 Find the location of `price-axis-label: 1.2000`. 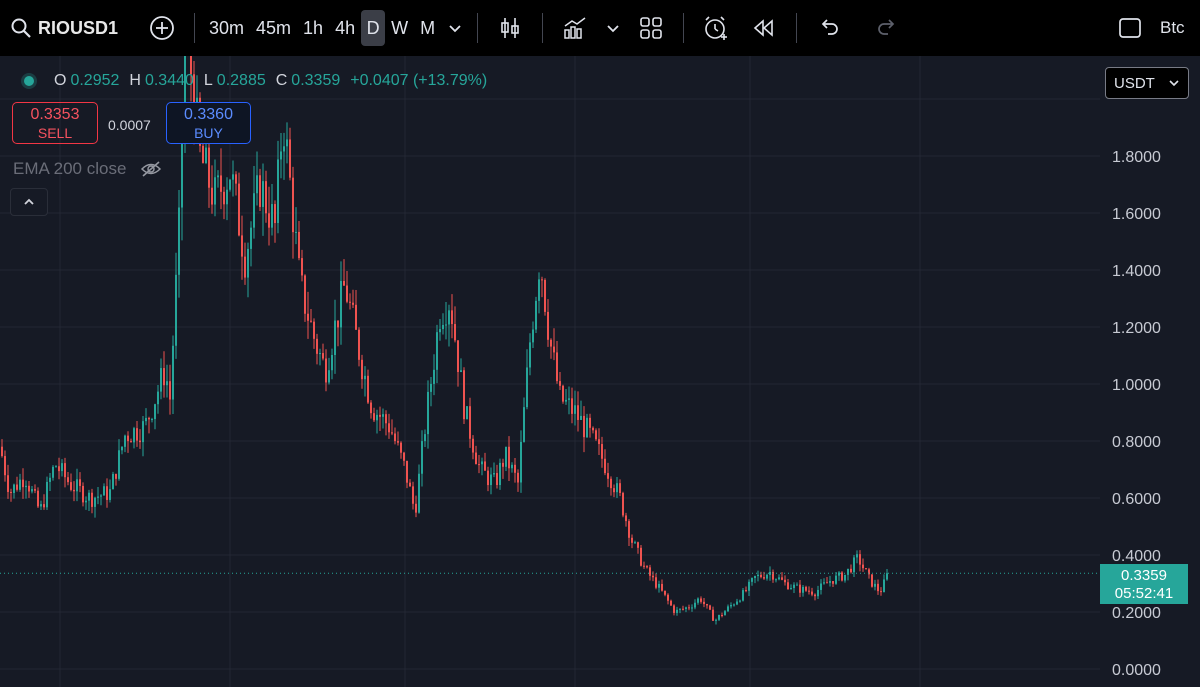

price-axis-label: 1.2000 is located at coordinates (1136, 328).